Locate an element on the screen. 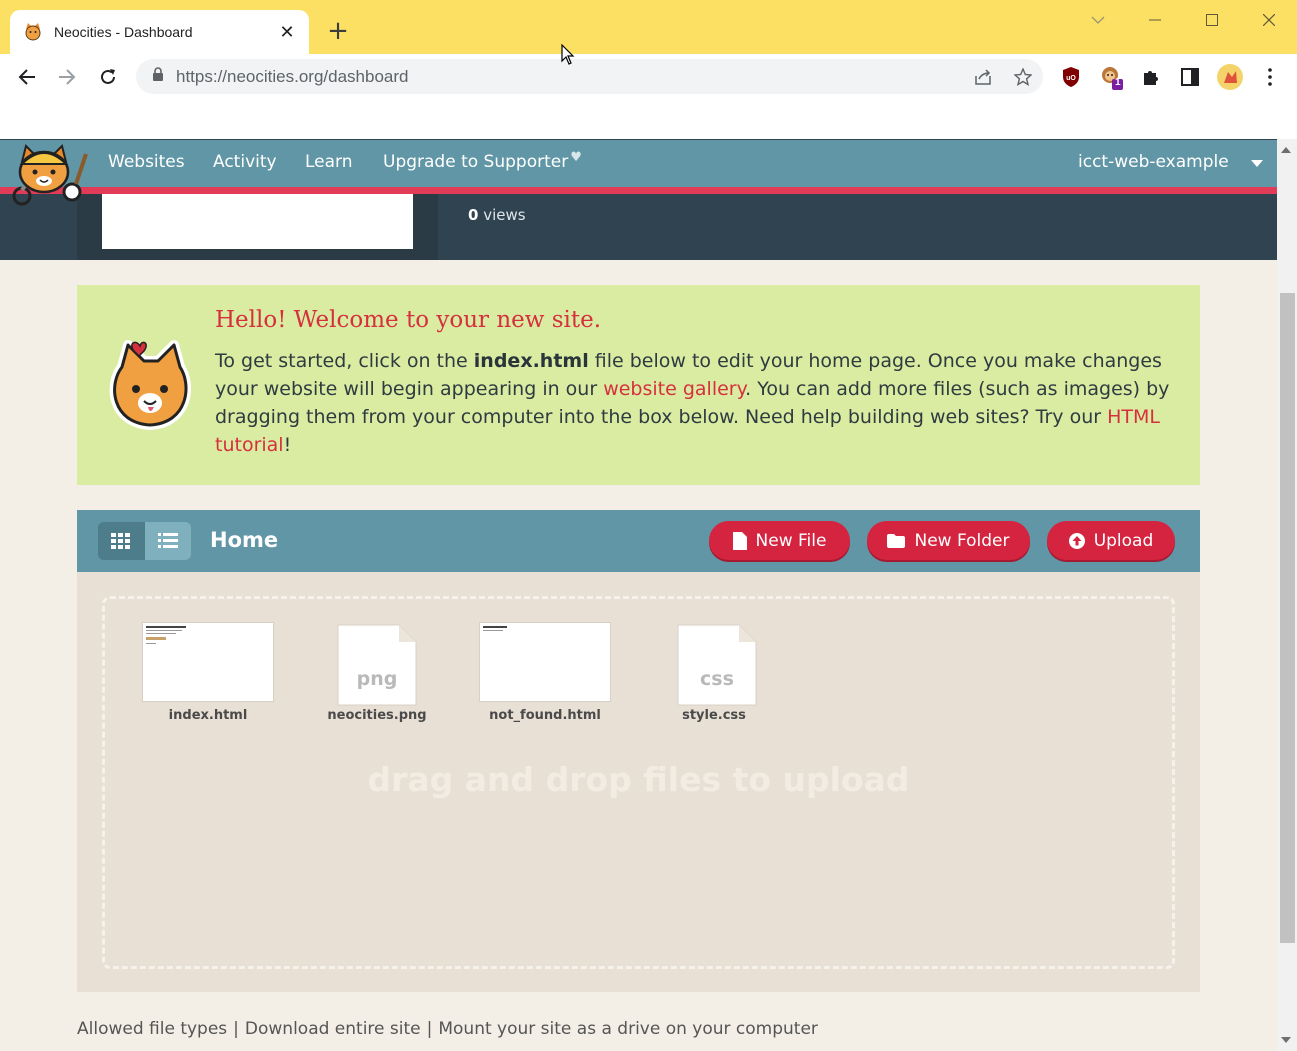  new-folder-button: New Folder is located at coordinates (948, 540).